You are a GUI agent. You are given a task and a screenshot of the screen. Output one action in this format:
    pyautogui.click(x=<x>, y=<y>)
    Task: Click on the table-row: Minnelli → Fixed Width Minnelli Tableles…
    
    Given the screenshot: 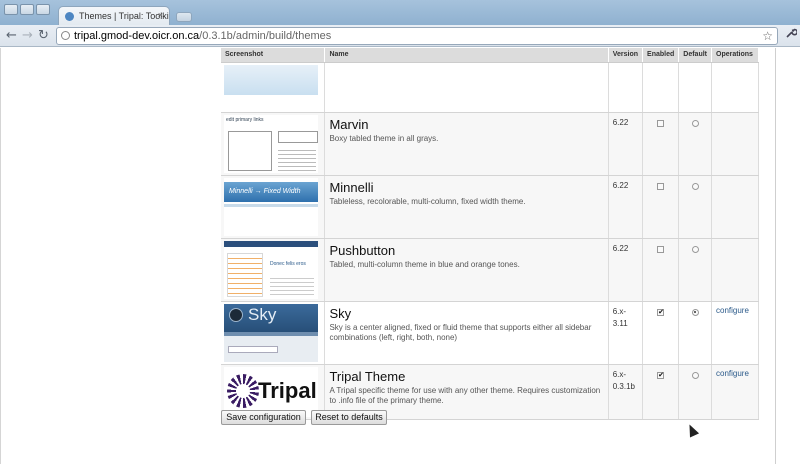 What is the action you would take?
    pyautogui.click(x=490, y=207)
    